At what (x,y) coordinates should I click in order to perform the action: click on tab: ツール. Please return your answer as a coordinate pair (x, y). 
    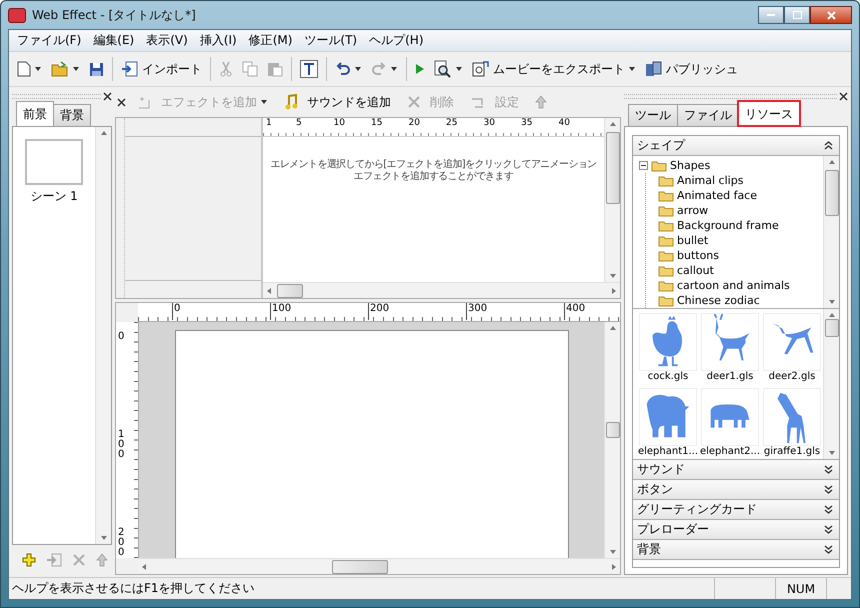
    Looking at the image, I should click on (653, 115).